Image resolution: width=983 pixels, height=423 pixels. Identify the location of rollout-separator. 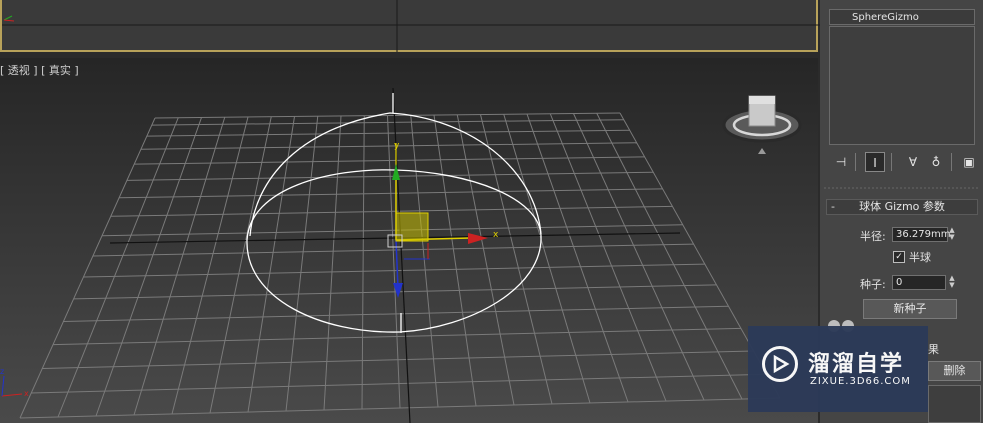
(901, 188).